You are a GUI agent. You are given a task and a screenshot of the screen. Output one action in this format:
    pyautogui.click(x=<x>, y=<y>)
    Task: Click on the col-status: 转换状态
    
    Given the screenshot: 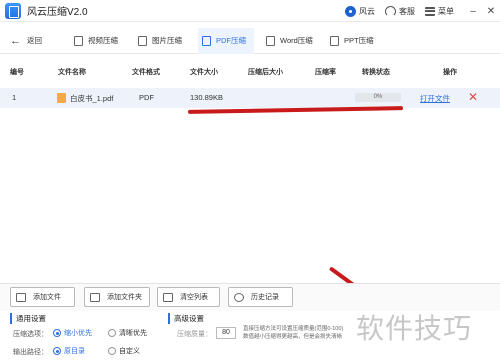 What is the action you would take?
    pyautogui.click(x=376, y=72)
    